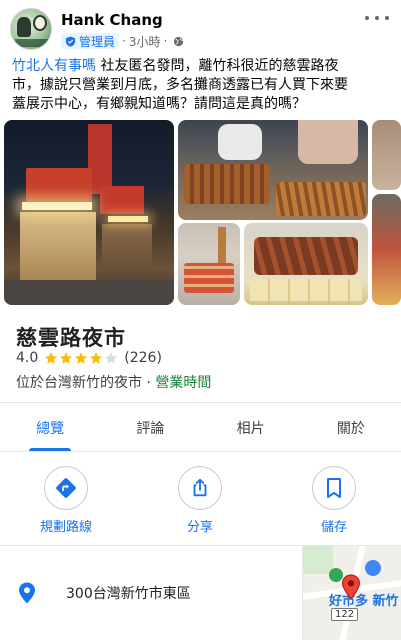 The height and width of the screenshot is (640, 401). I want to click on map-place-label: 好市多 新竹, so click(364, 601).